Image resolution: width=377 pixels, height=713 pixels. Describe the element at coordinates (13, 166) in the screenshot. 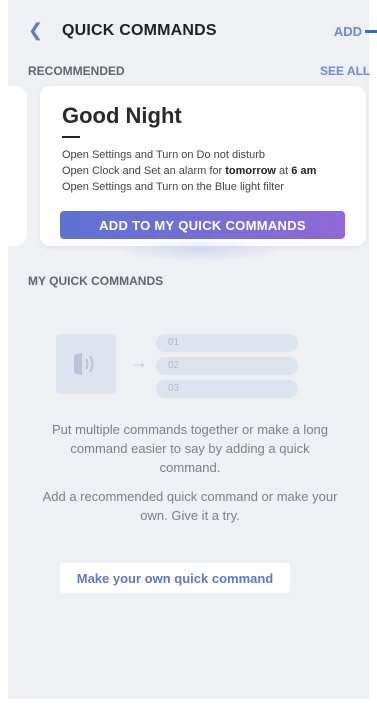

I see `previous-recommendation-card` at that location.